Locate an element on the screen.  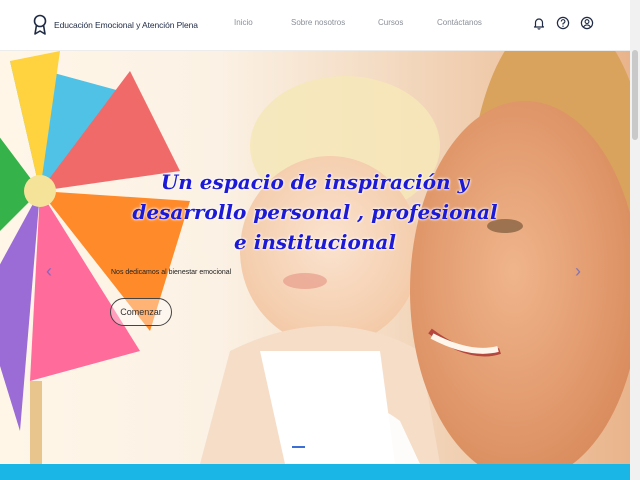
carousel-prev-arrow: ‹ is located at coordinates (49, 271).